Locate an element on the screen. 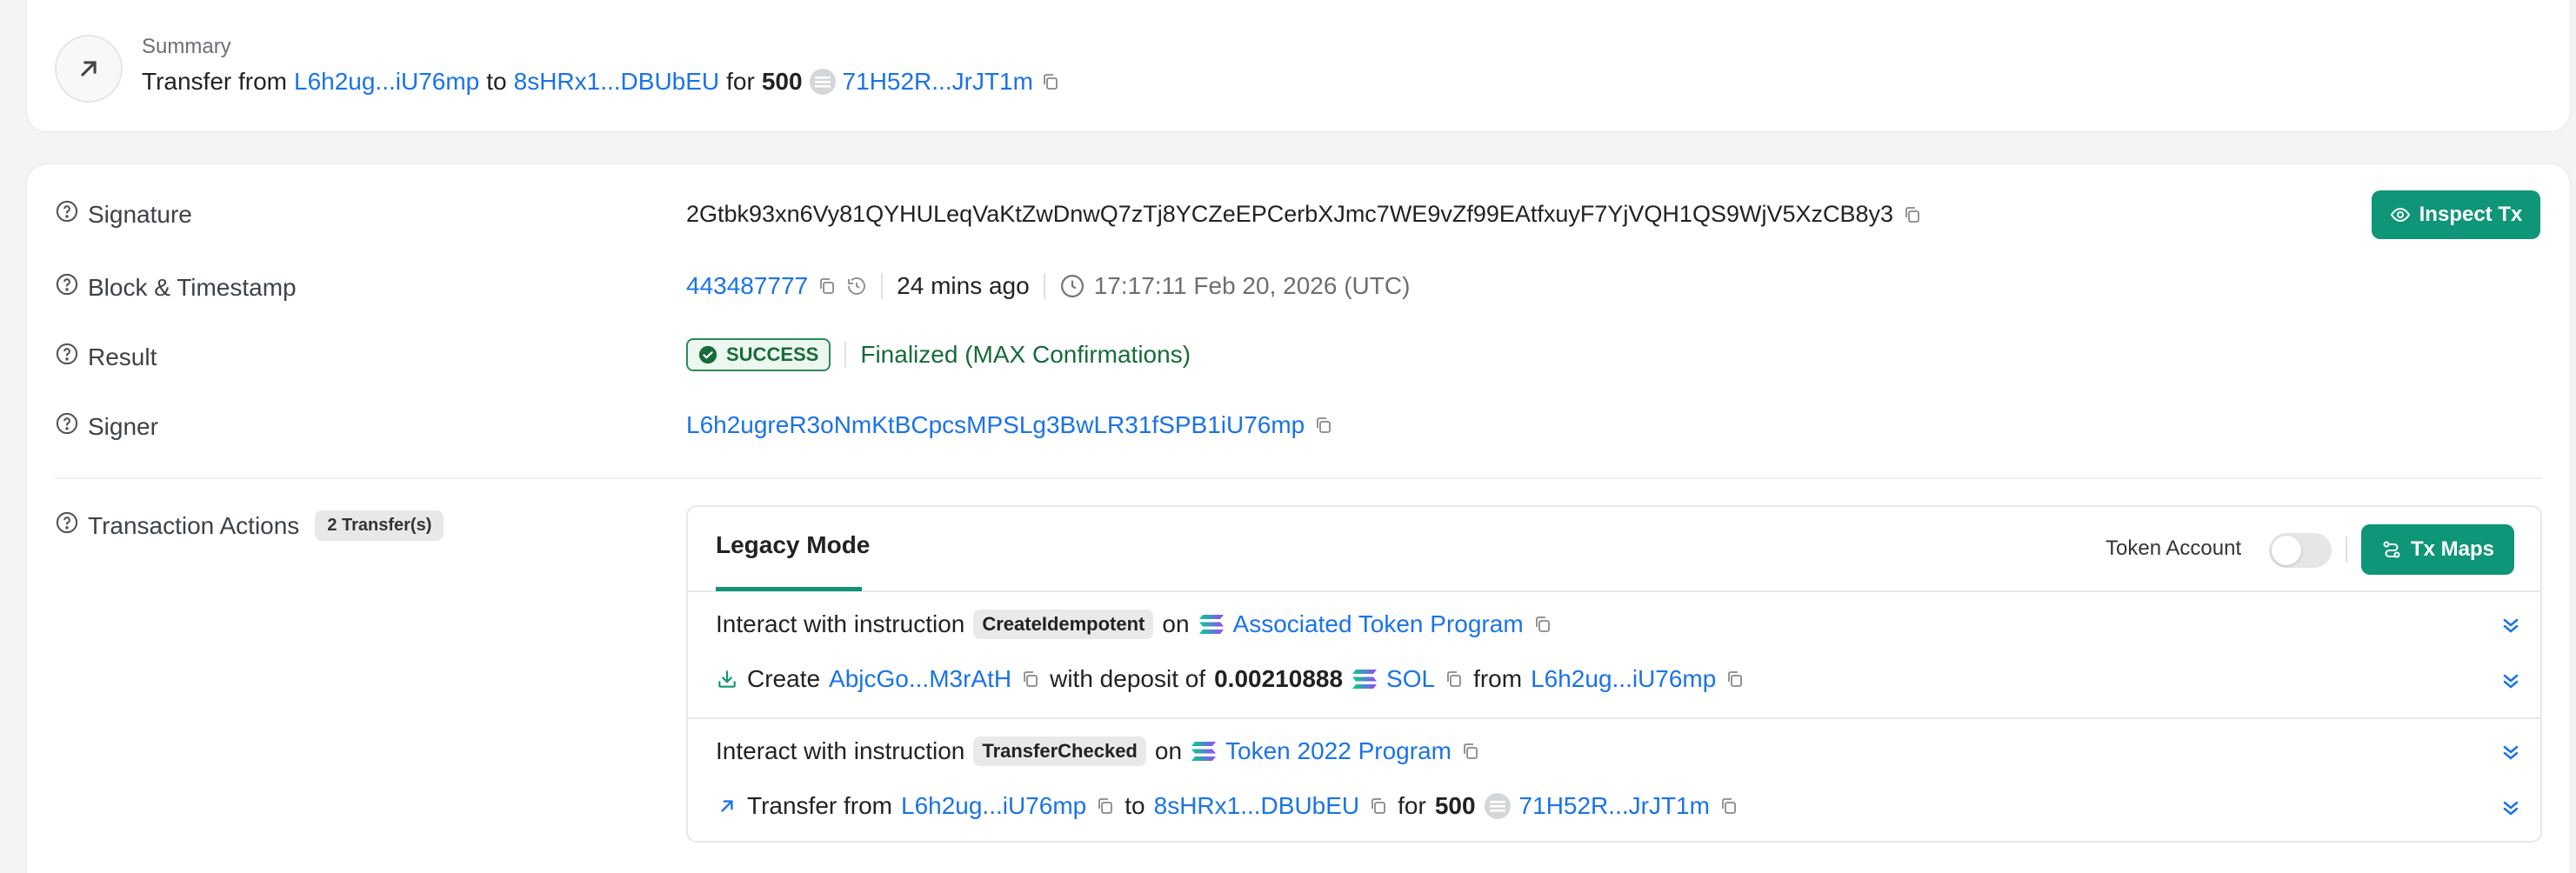 This screenshot has width=2576, height=873. section-divider is located at coordinates (1298, 478).